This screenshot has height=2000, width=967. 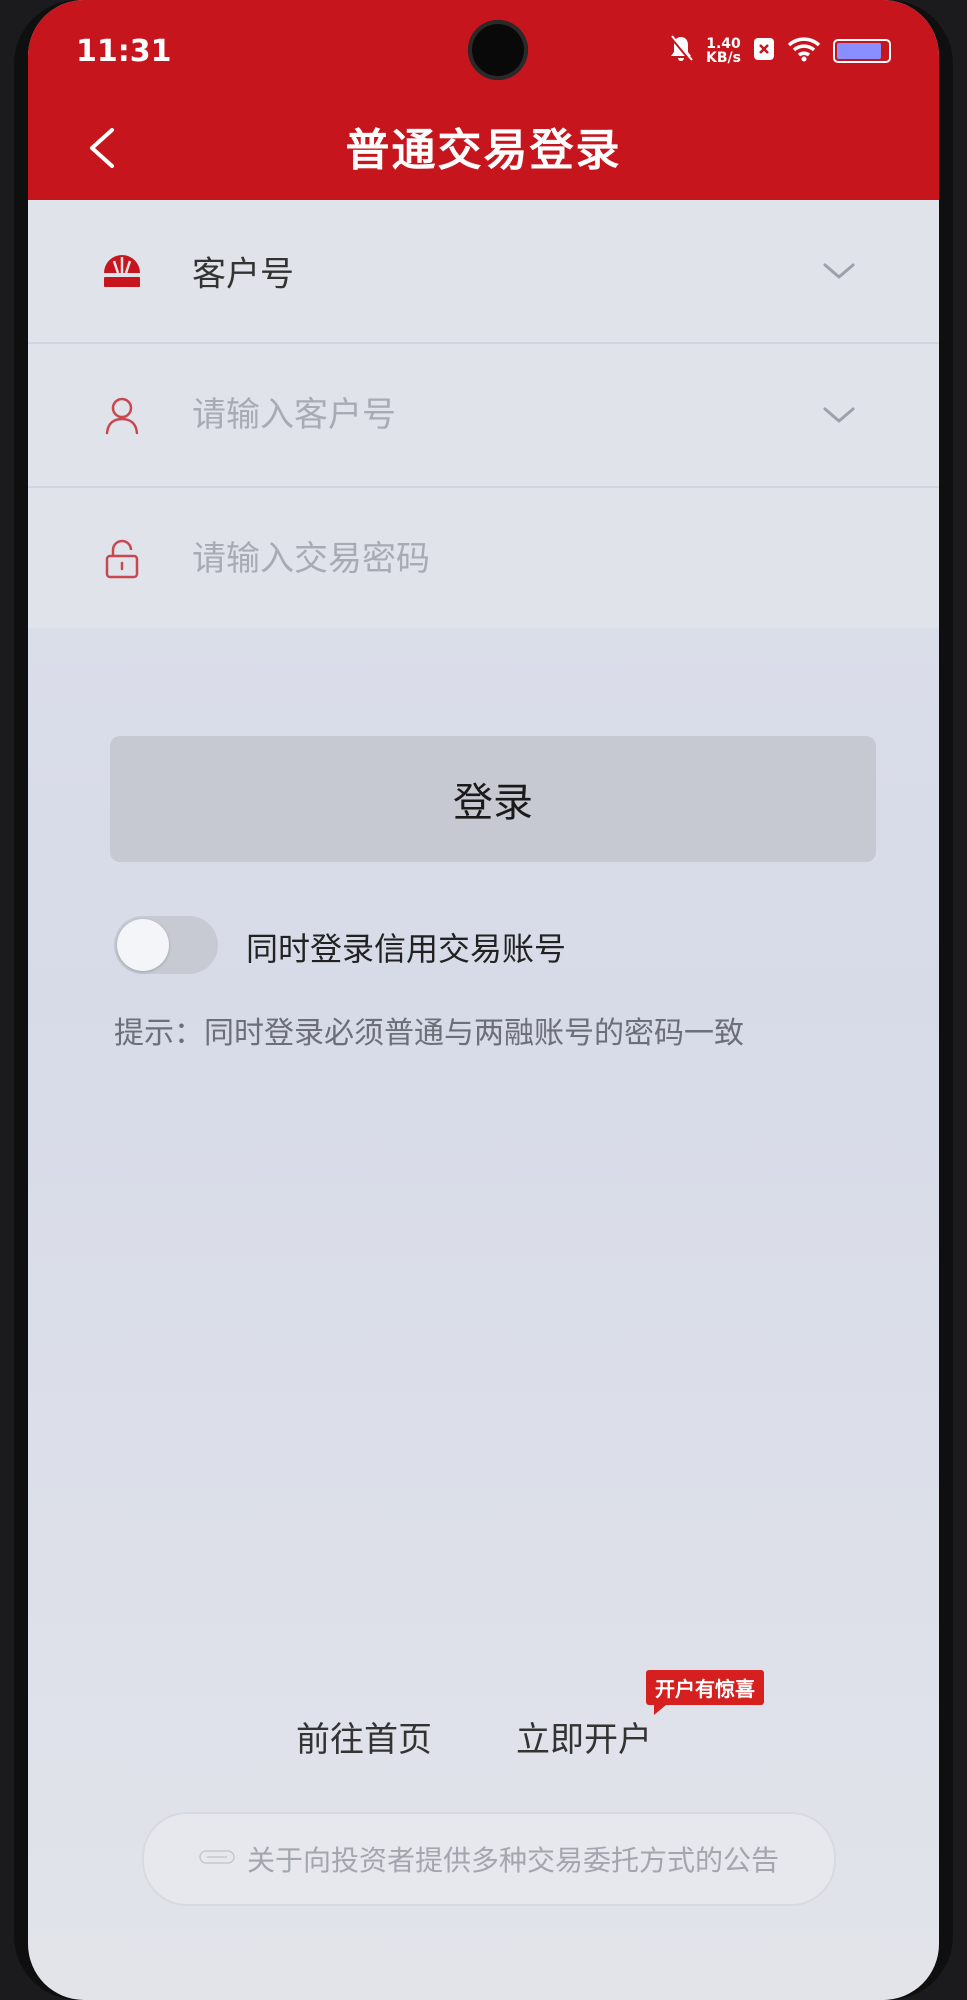 I want to click on password-input, so click(x=492, y=559).